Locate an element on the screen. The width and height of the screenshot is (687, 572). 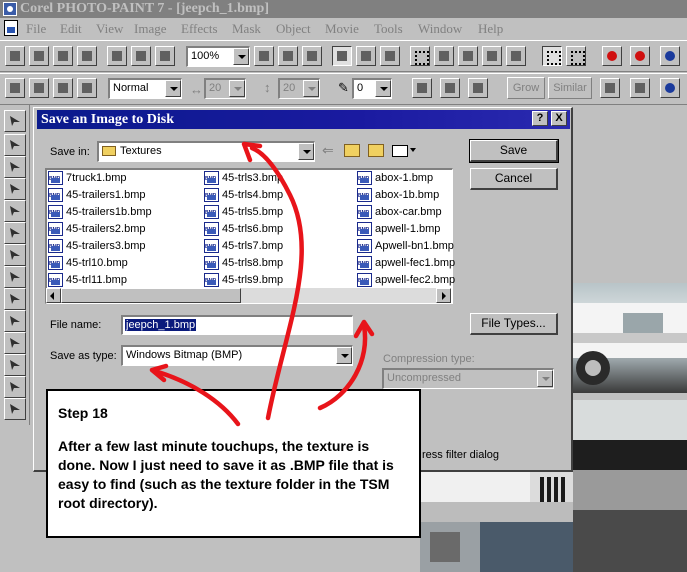
image-sprayer-tool-icon is located at coordinates (15, 409).